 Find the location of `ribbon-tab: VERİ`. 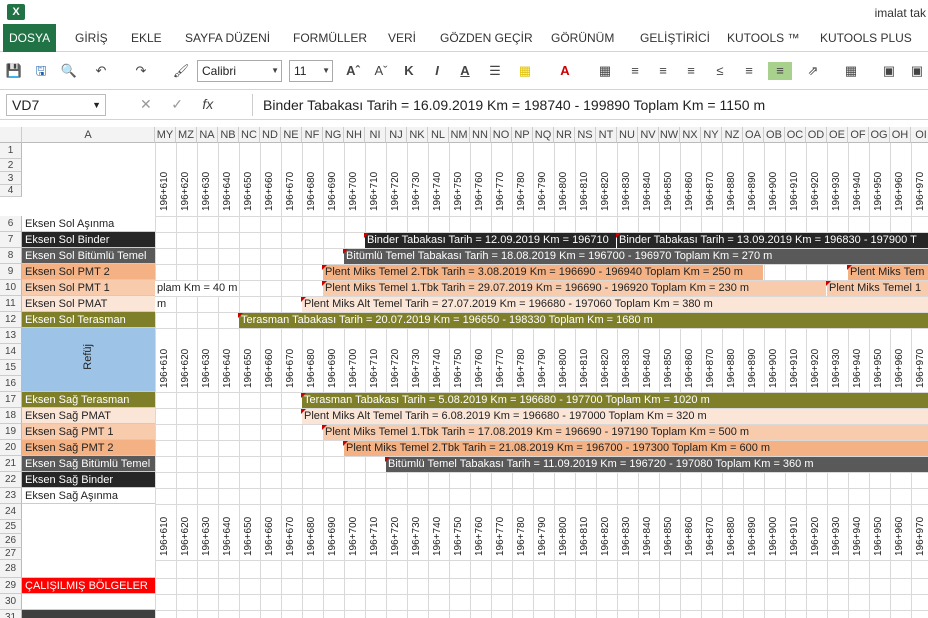

ribbon-tab: VERİ is located at coordinates (402, 38).